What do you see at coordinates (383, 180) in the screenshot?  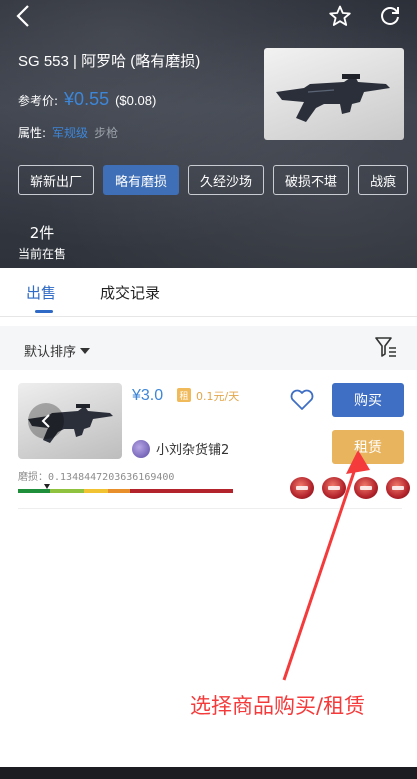 I see `chip-battle-scarred: 战痕` at bounding box center [383, 180].